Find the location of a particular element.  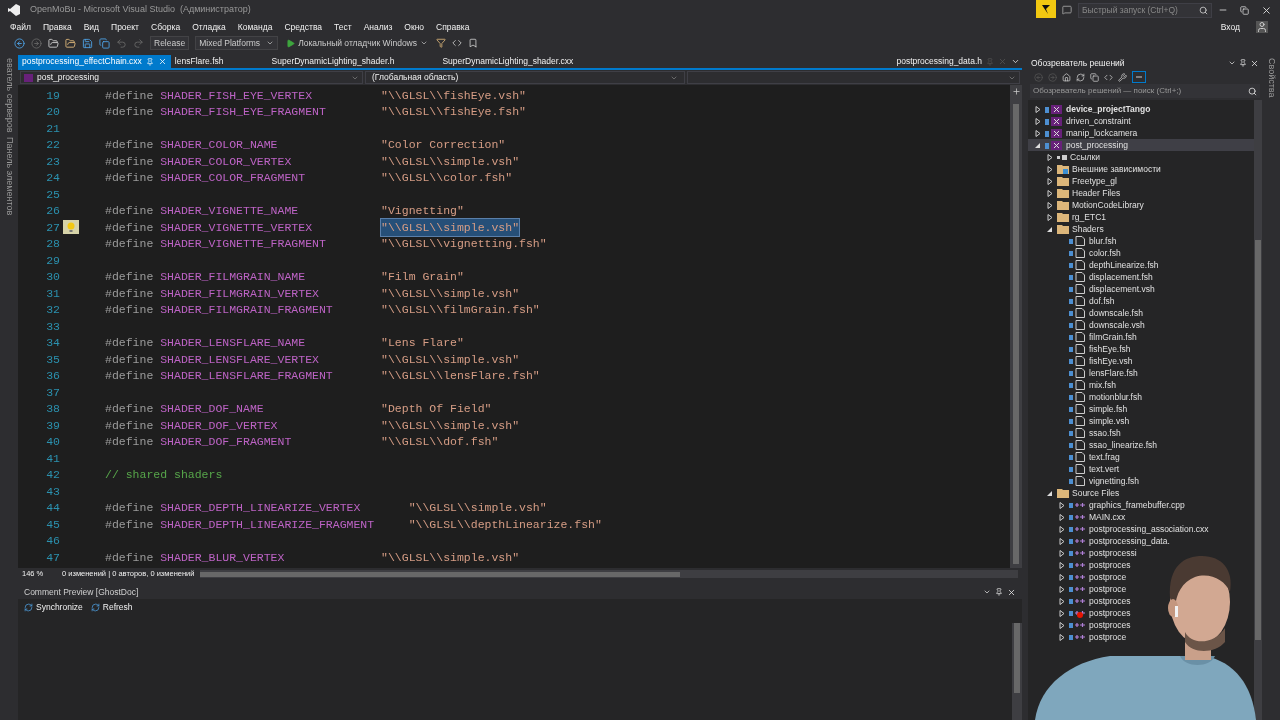

close-tab-icon is located at coordinates (162, 61).